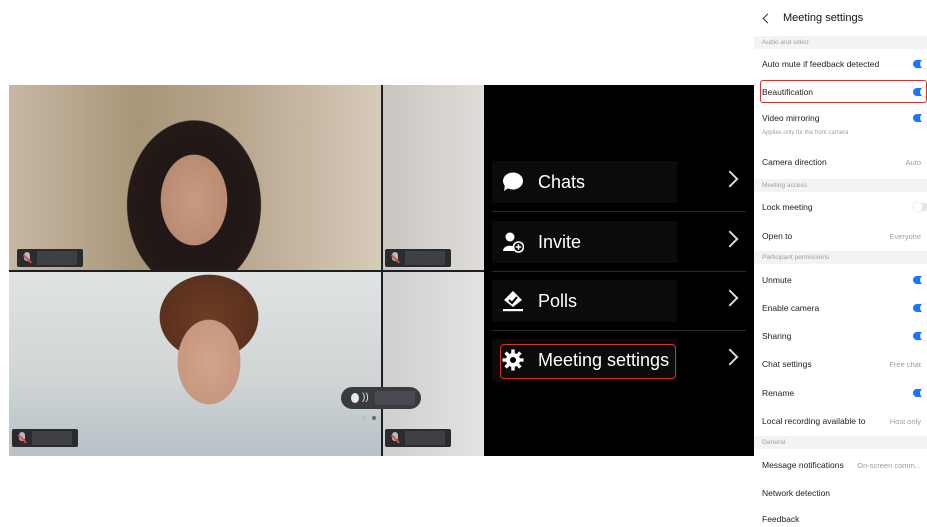  I want to click on toggle-unmute, so click(920, 280).